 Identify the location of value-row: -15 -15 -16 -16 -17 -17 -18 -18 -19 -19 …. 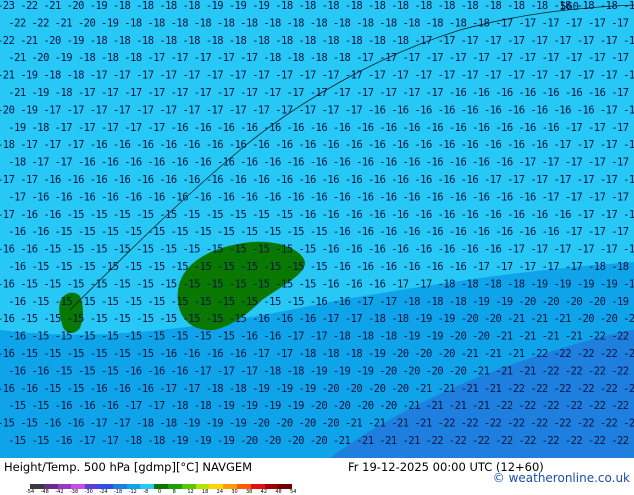
(317, 424).